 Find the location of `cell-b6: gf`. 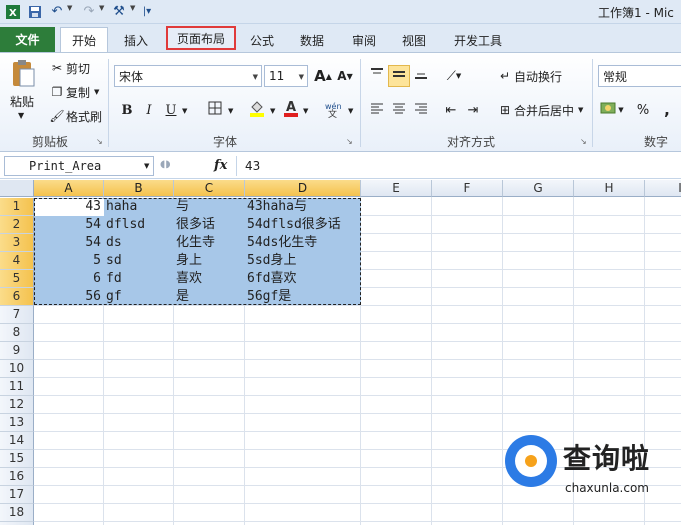

cell-b6: gf is located at coordinates (139, 297).